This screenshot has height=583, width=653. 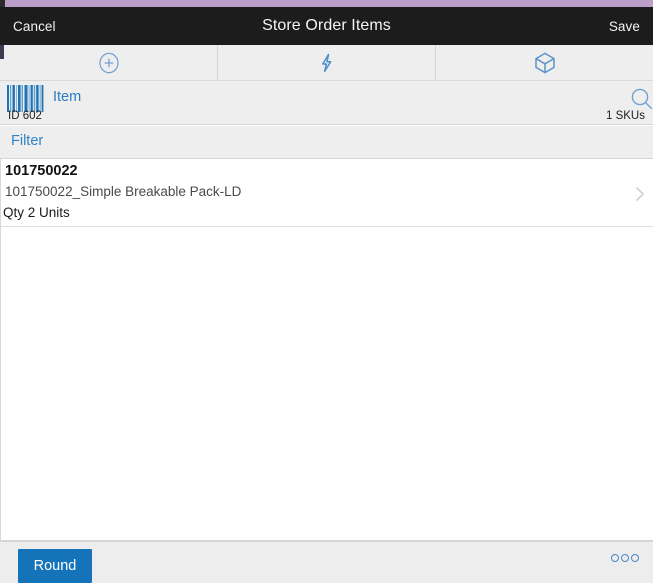 I want to click on tabstrip, so click(x=326, y=63).